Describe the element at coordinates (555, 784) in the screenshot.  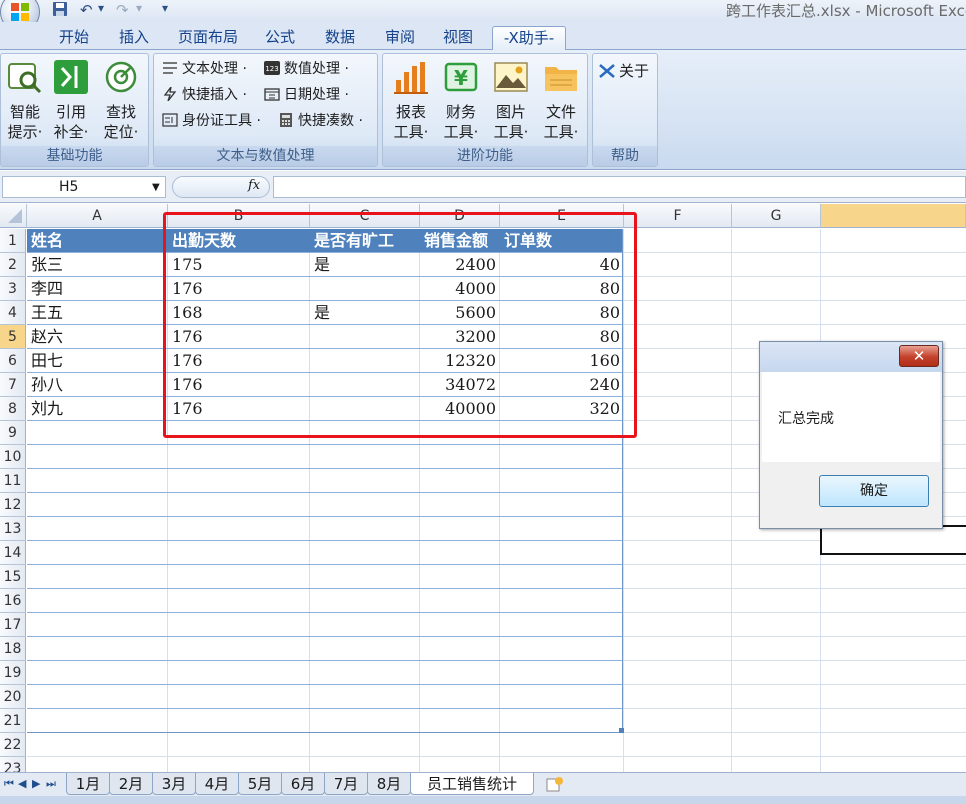
I see `insert-sheet-icon` at that location.